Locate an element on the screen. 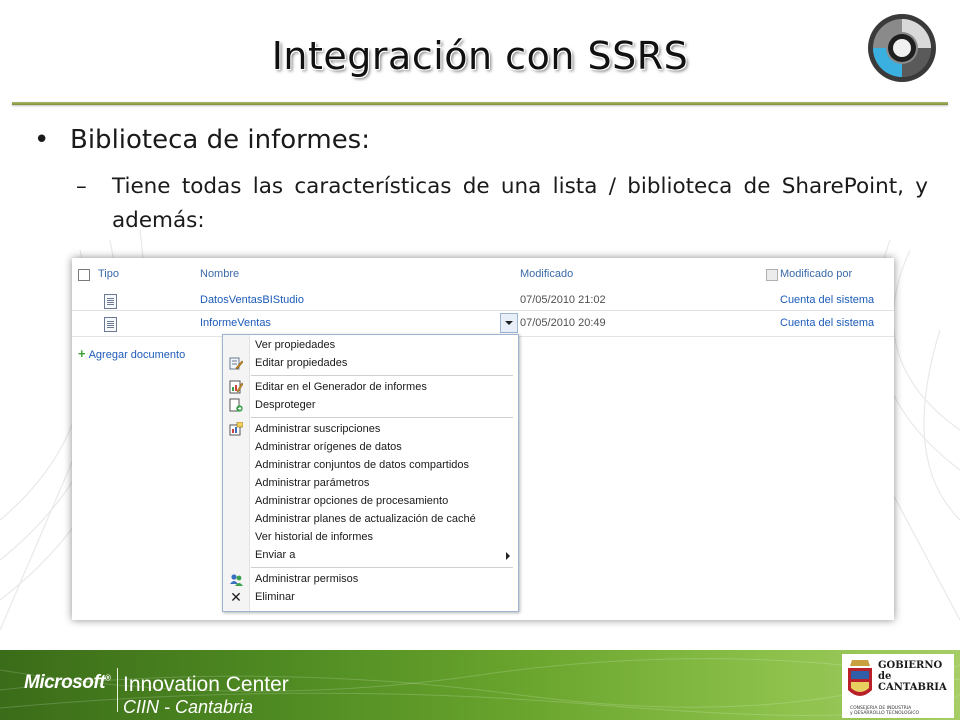 The width and height of the screenshot is (960, 720). subscriptions-icon is located at coordinates (236, 429).